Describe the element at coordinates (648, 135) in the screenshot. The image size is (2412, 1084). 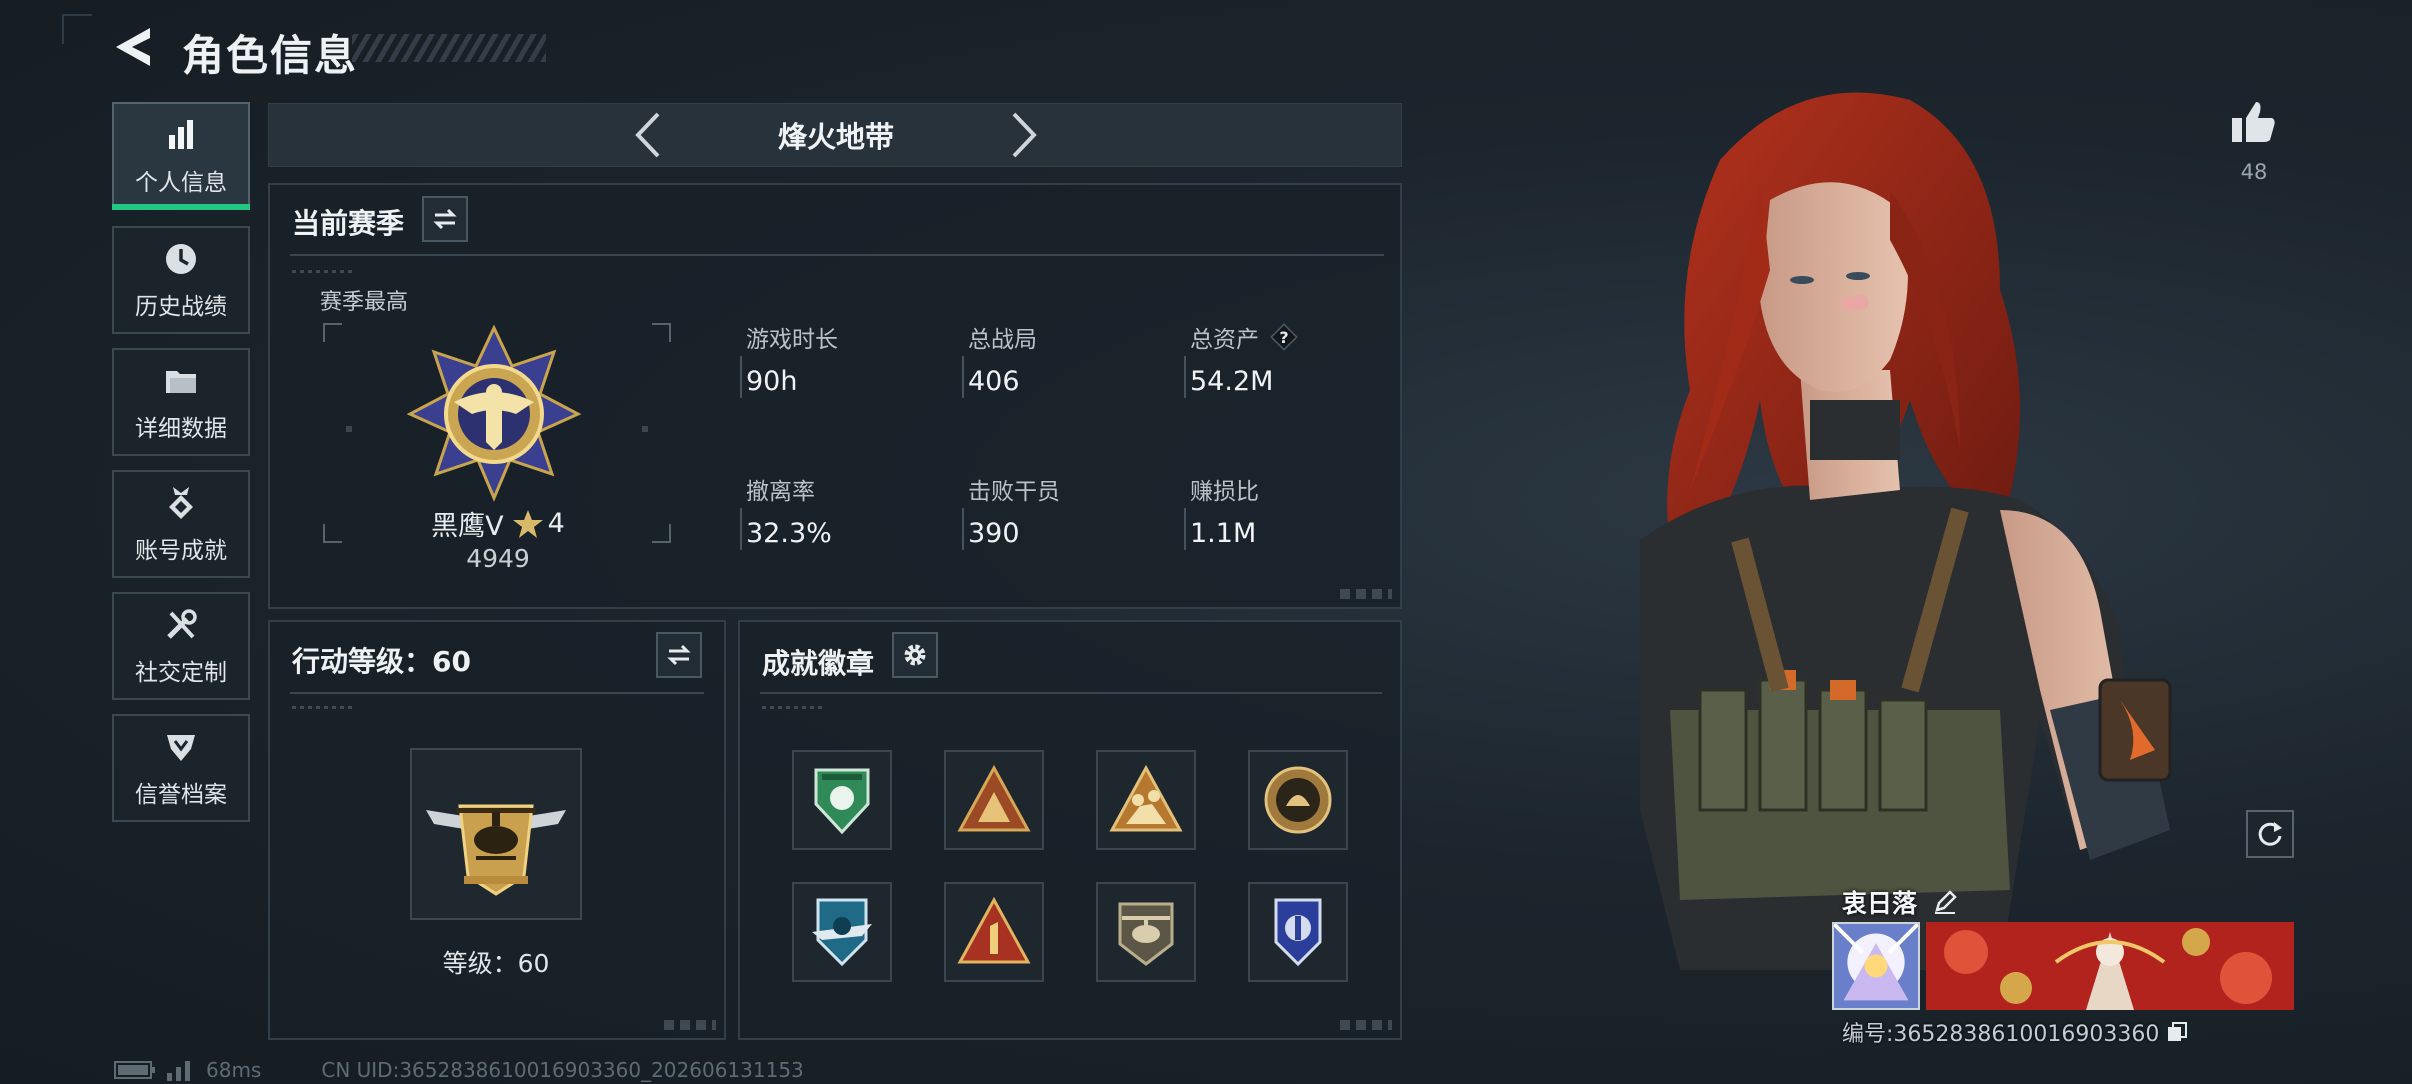
I see `mode-prev-button` at that location.